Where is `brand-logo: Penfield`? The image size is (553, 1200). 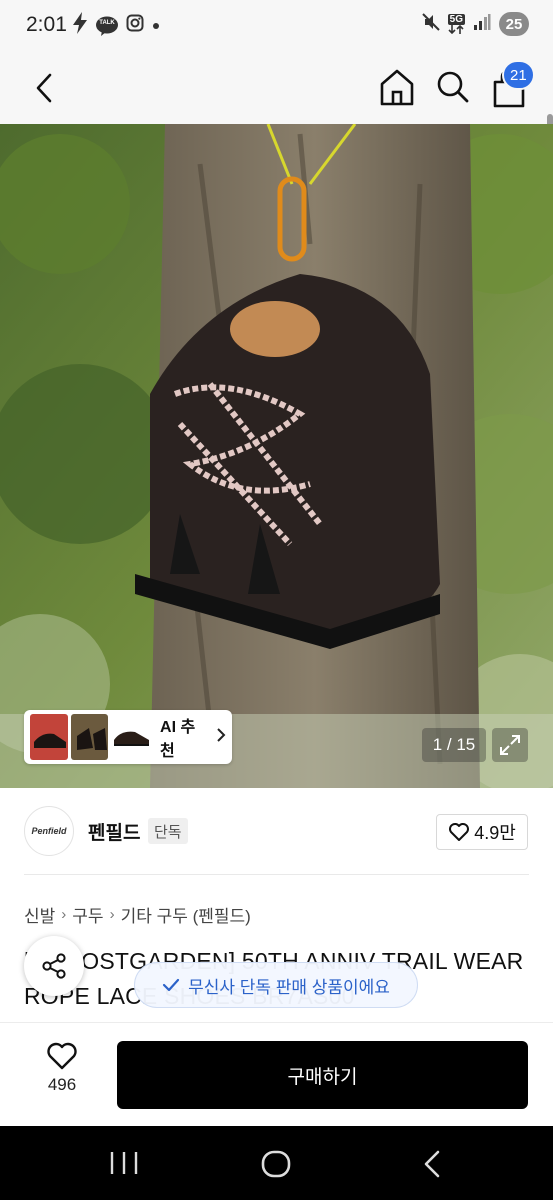 brand-logo: Penfield is located at coordinates (49, 831).